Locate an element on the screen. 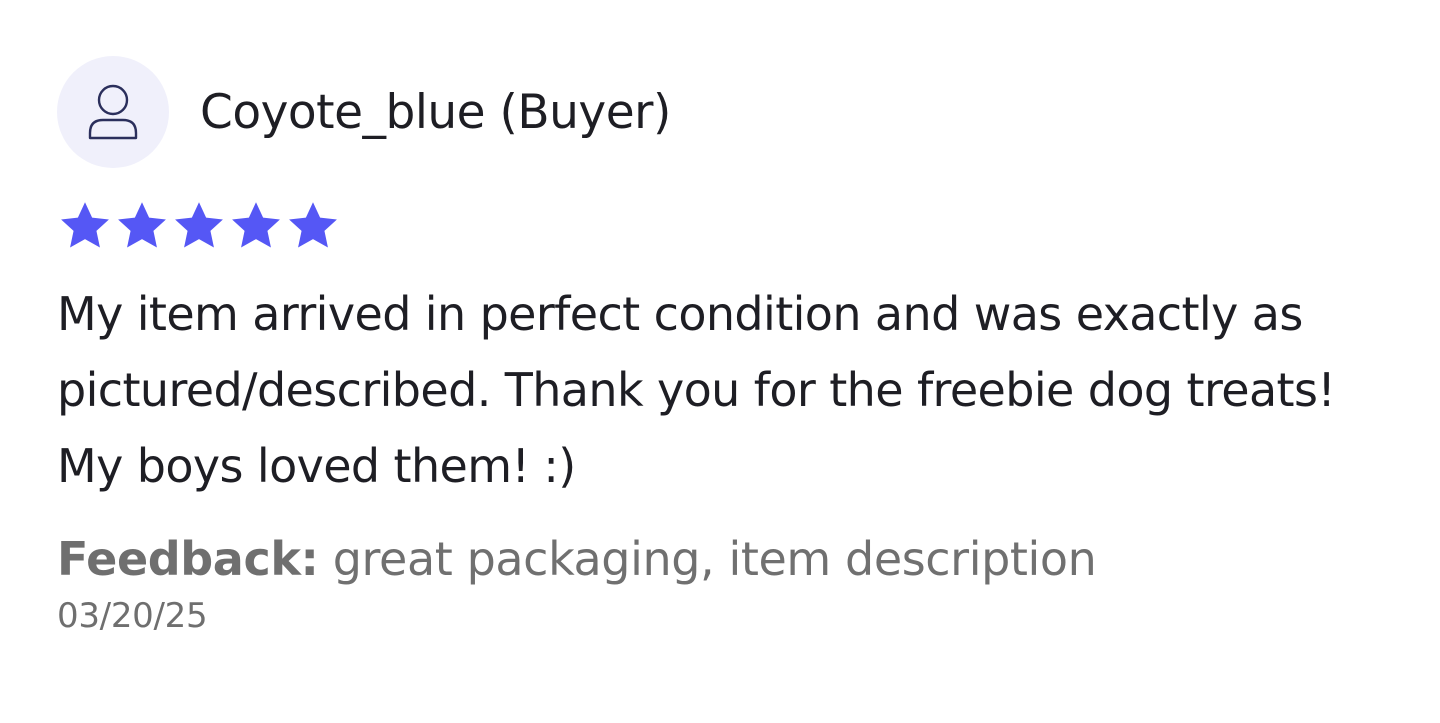  avatar is located at coordinates (113, 112).